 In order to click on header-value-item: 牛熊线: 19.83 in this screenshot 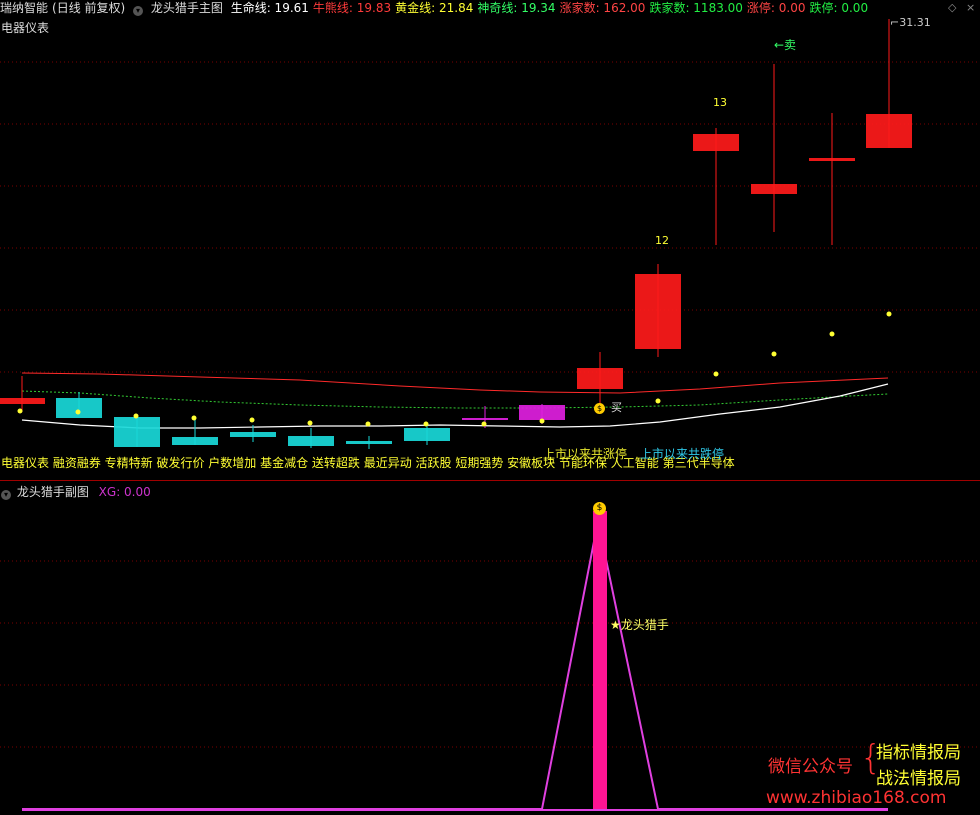, I will do `click(352, 8)`.